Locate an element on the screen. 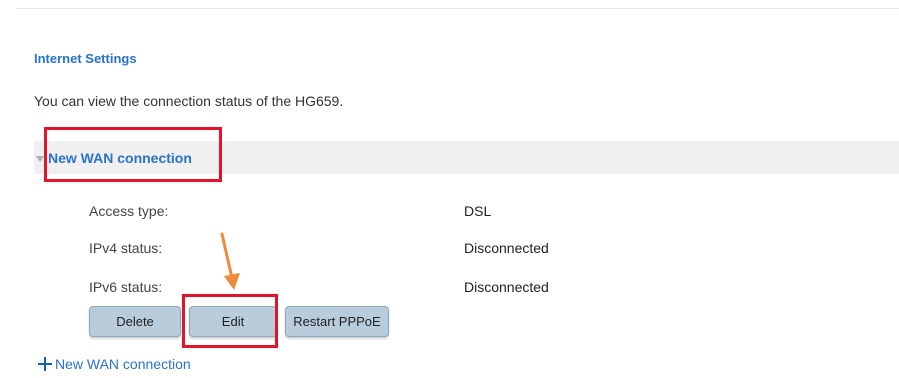  wan-connection-title-link: New WAN connection is located at coordinates (120, 158).